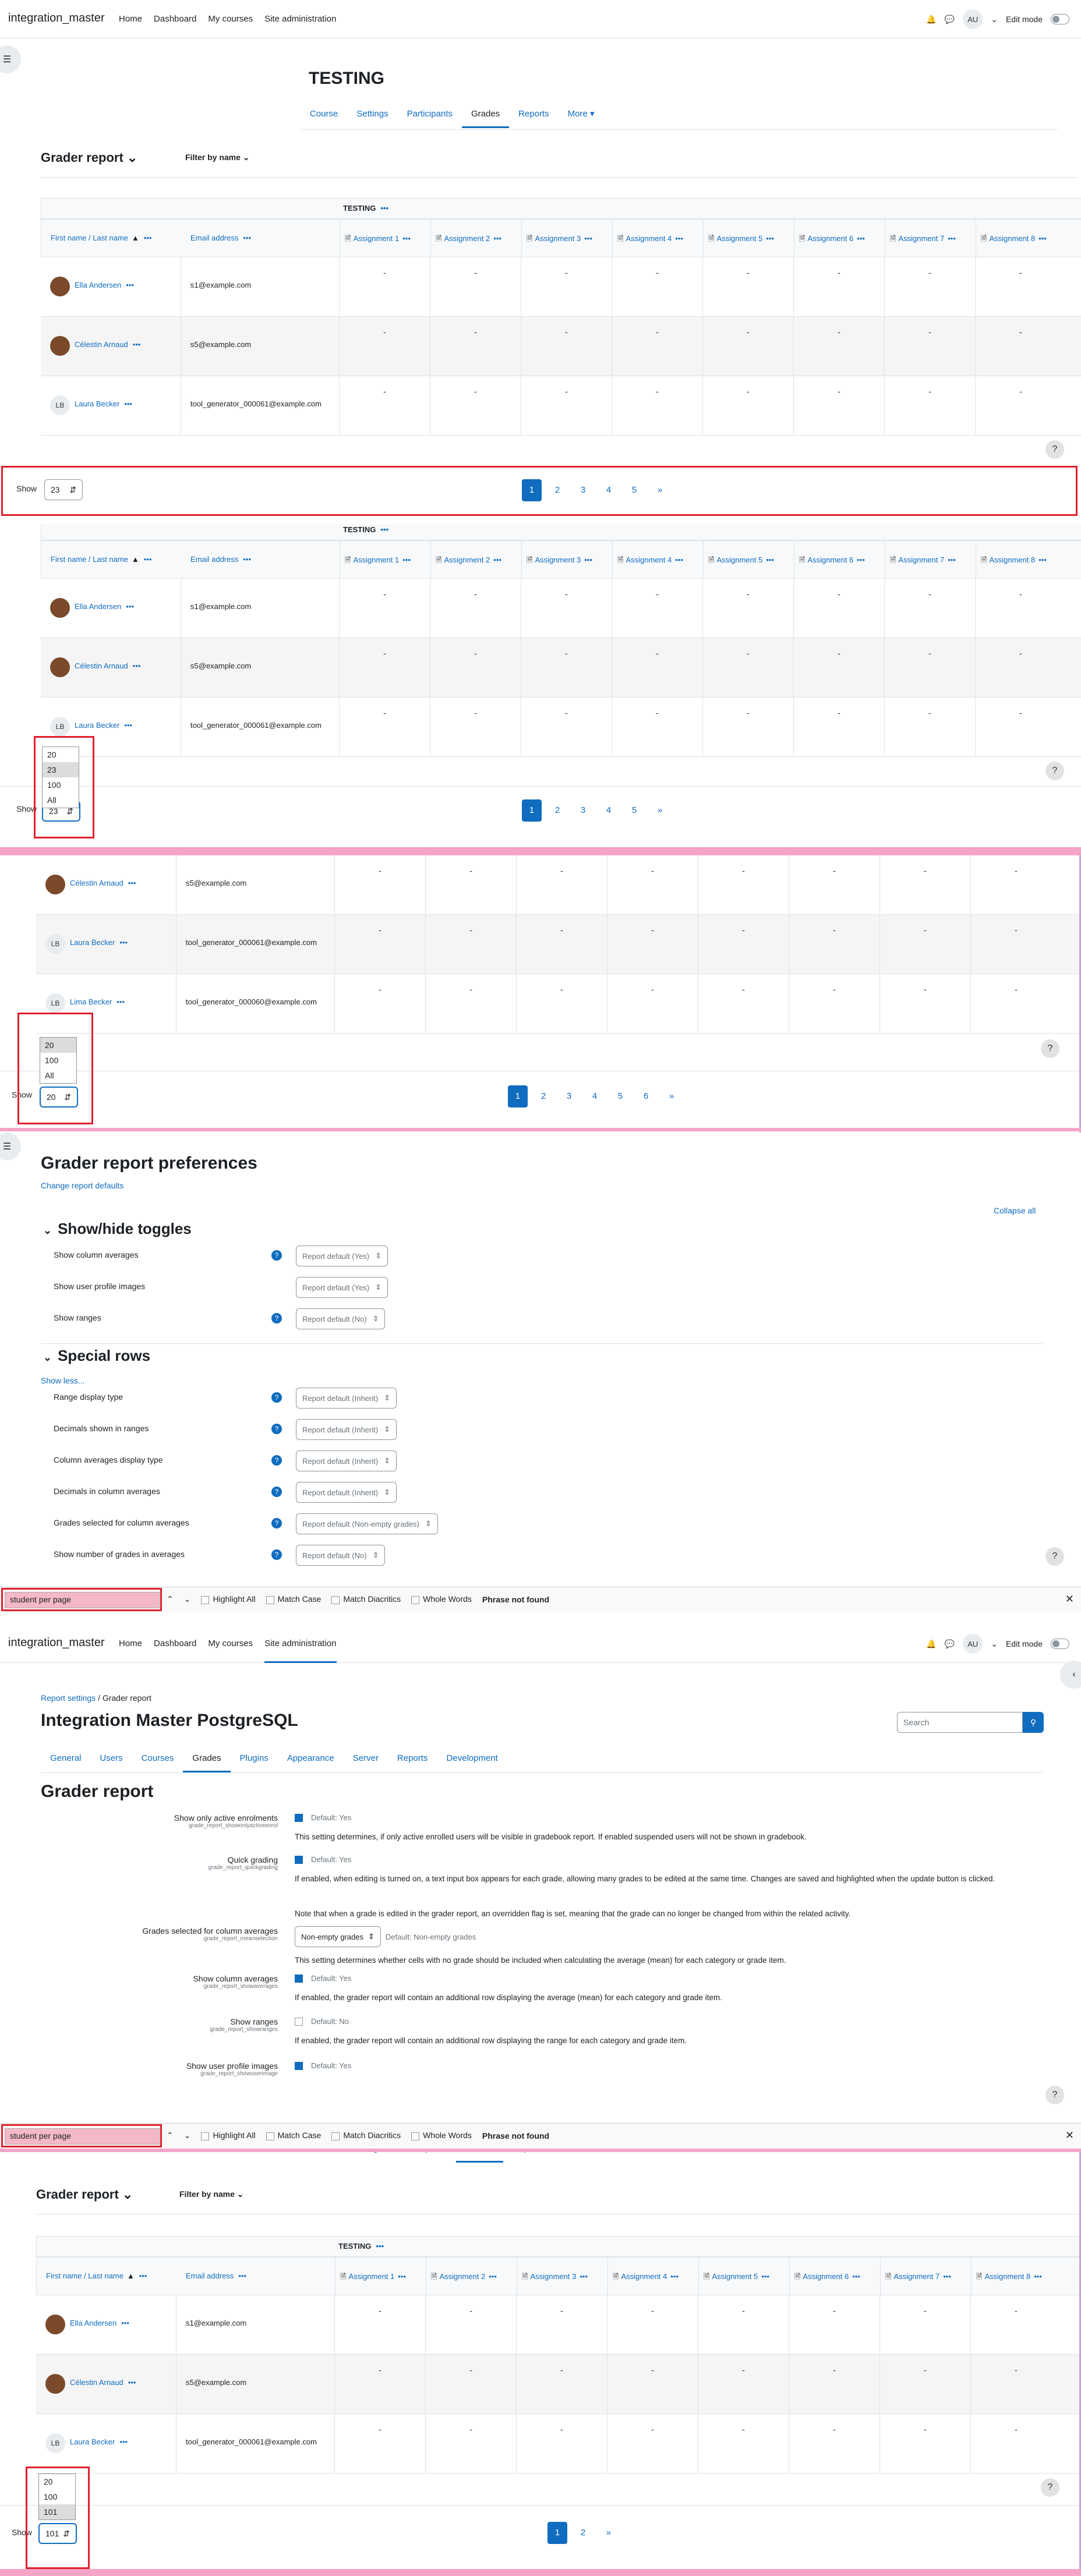  Describe the element at coordinates (735, 2276) in the screenshot. I see `assignment-link: Assignment 5` at that location.